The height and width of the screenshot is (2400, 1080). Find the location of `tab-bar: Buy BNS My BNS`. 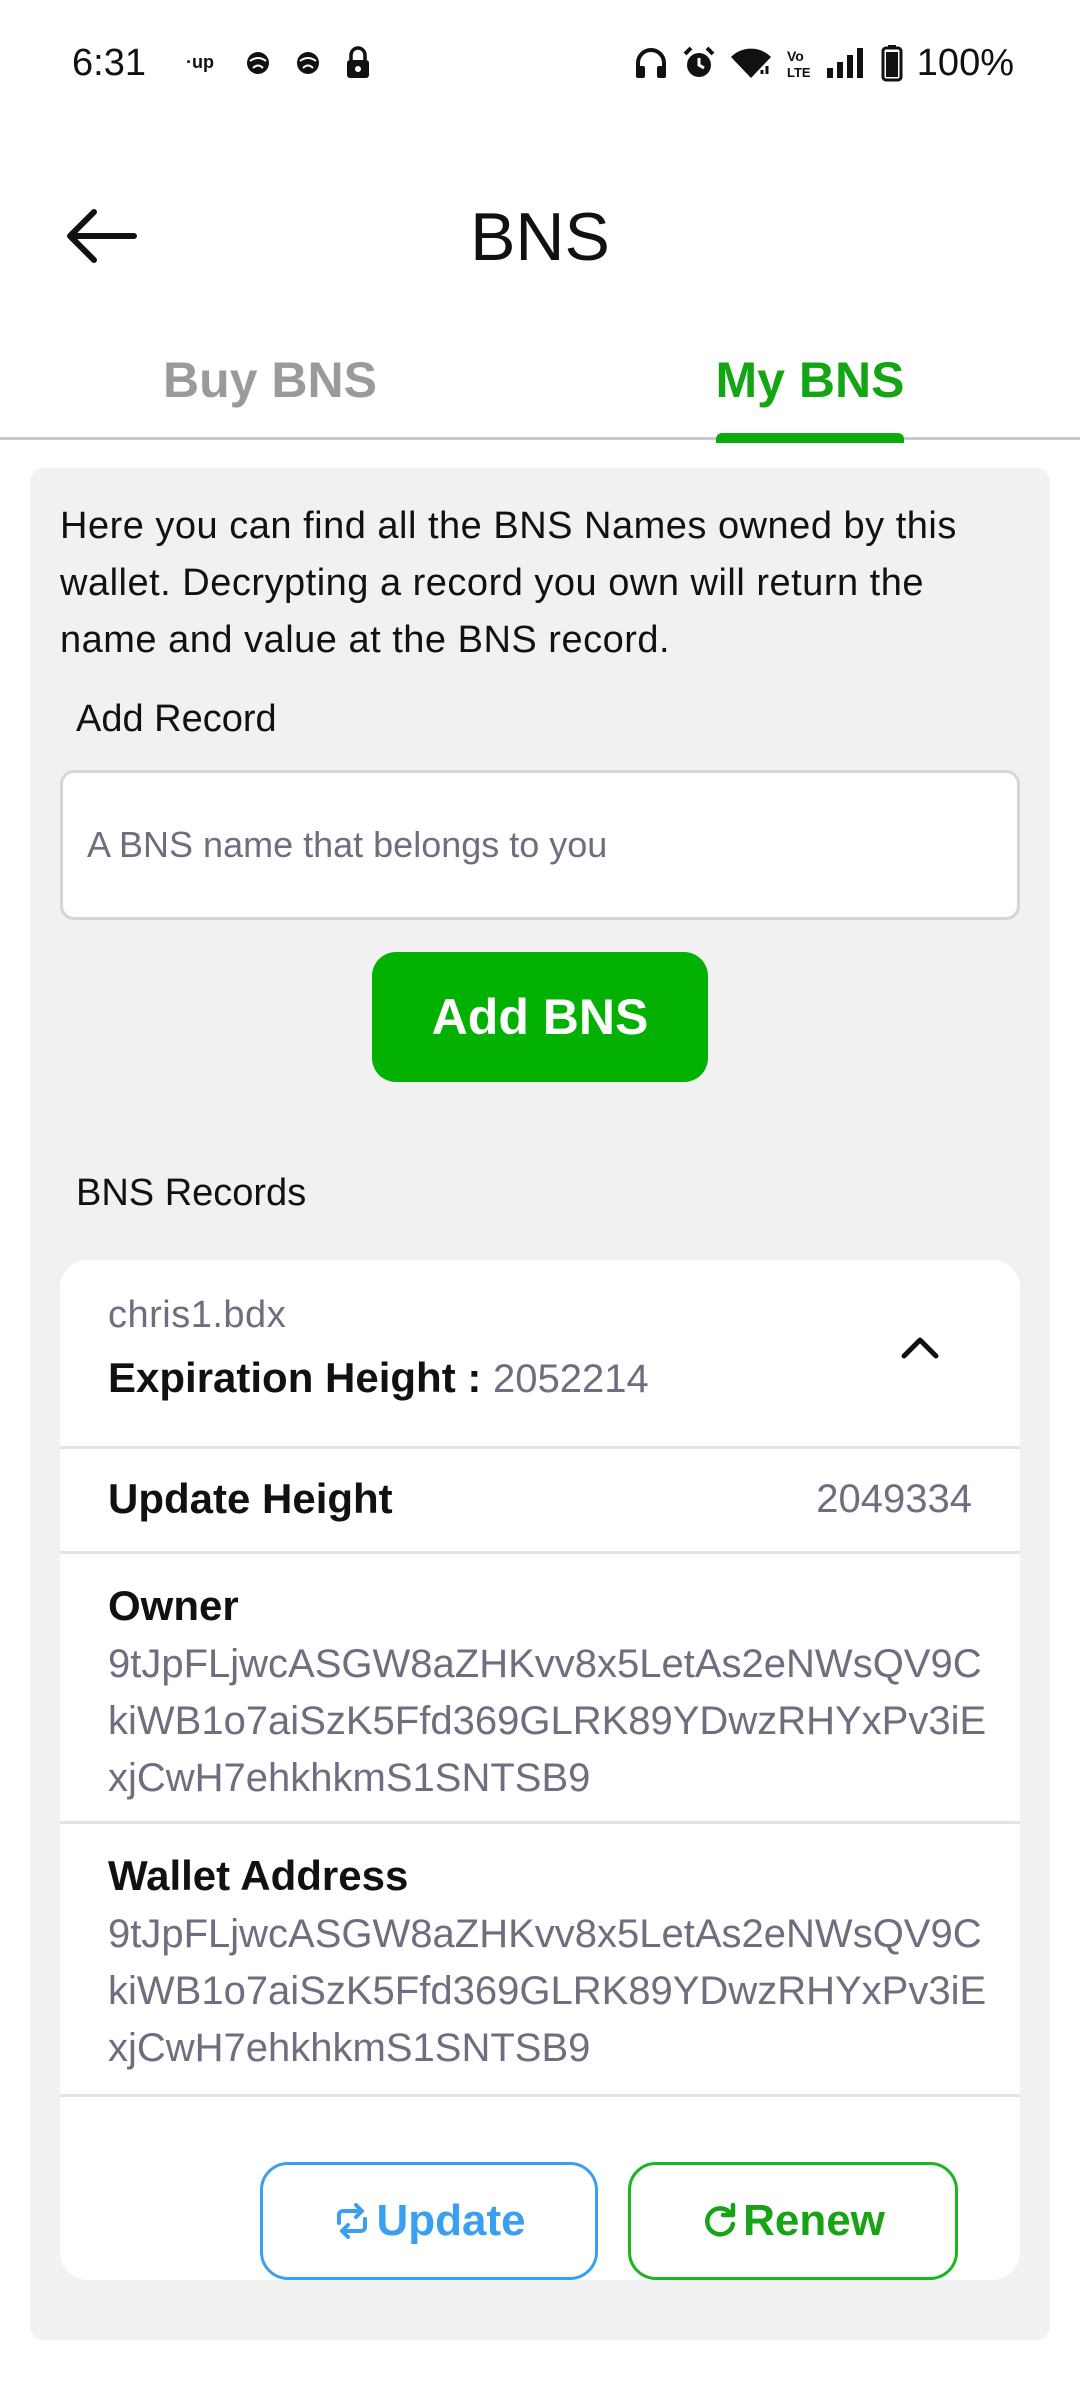

tab-bar: Buy BNS My BNS is located at coordinates (540, 391).